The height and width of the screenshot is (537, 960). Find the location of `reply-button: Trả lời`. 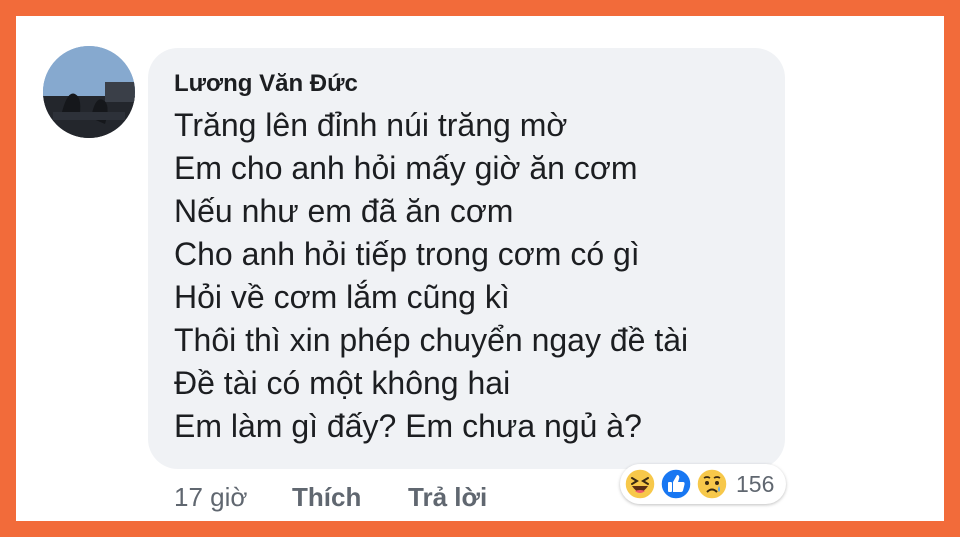

reply-button: Trả lời is located at coordinates (447, 497).